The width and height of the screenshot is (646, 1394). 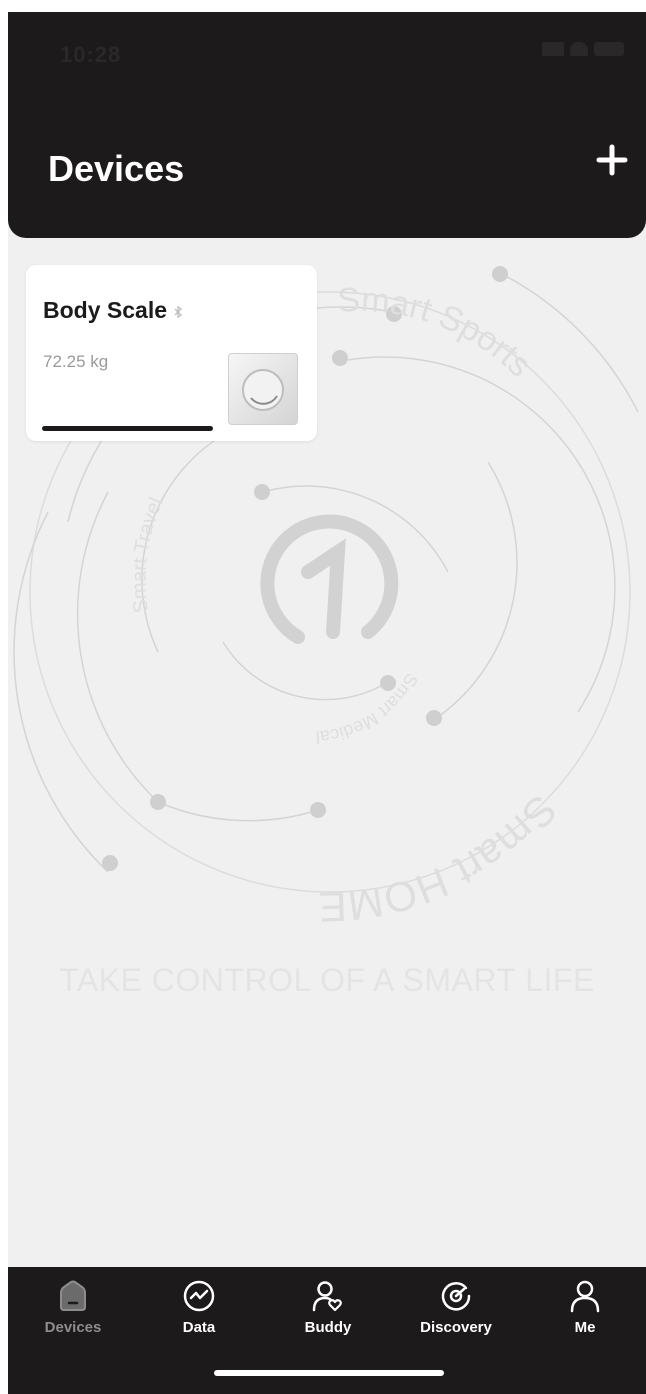 What do you see at coordinates (73, 1314) in the screenshot?
I see `tab-devices: Devices` at bounding box center [73, 1314].